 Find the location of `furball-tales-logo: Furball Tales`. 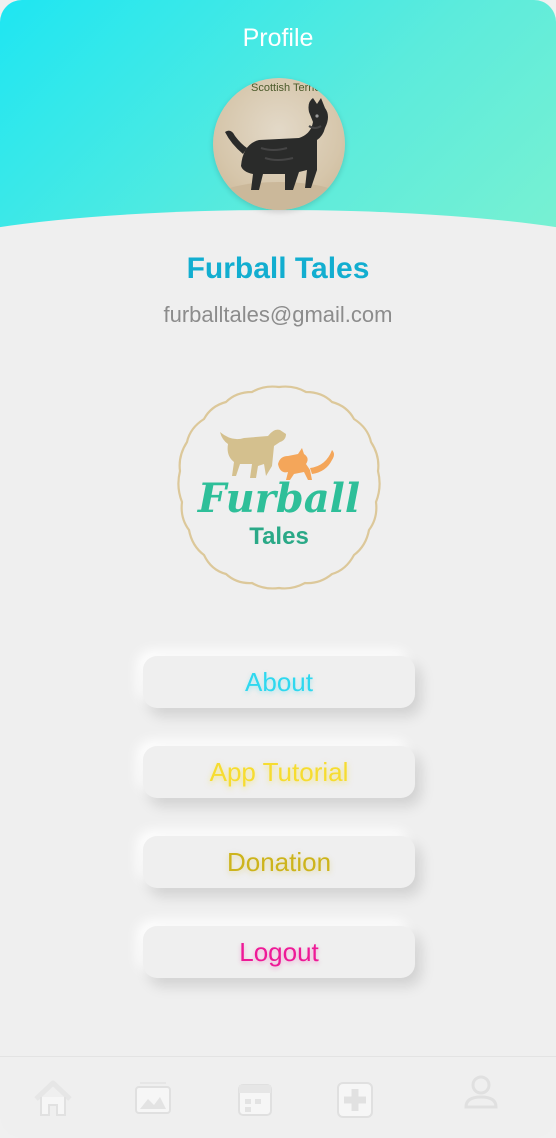

furball-tales-logo: Furball Tales is located at coordinates (279, 487).